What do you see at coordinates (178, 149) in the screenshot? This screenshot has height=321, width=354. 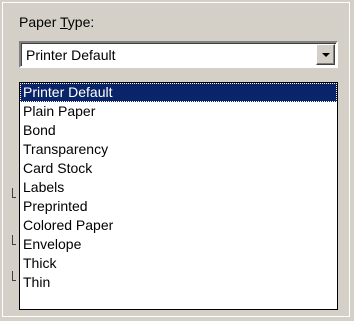 I see `paper-type-option: Transparency` at bounding box center [178, 149].